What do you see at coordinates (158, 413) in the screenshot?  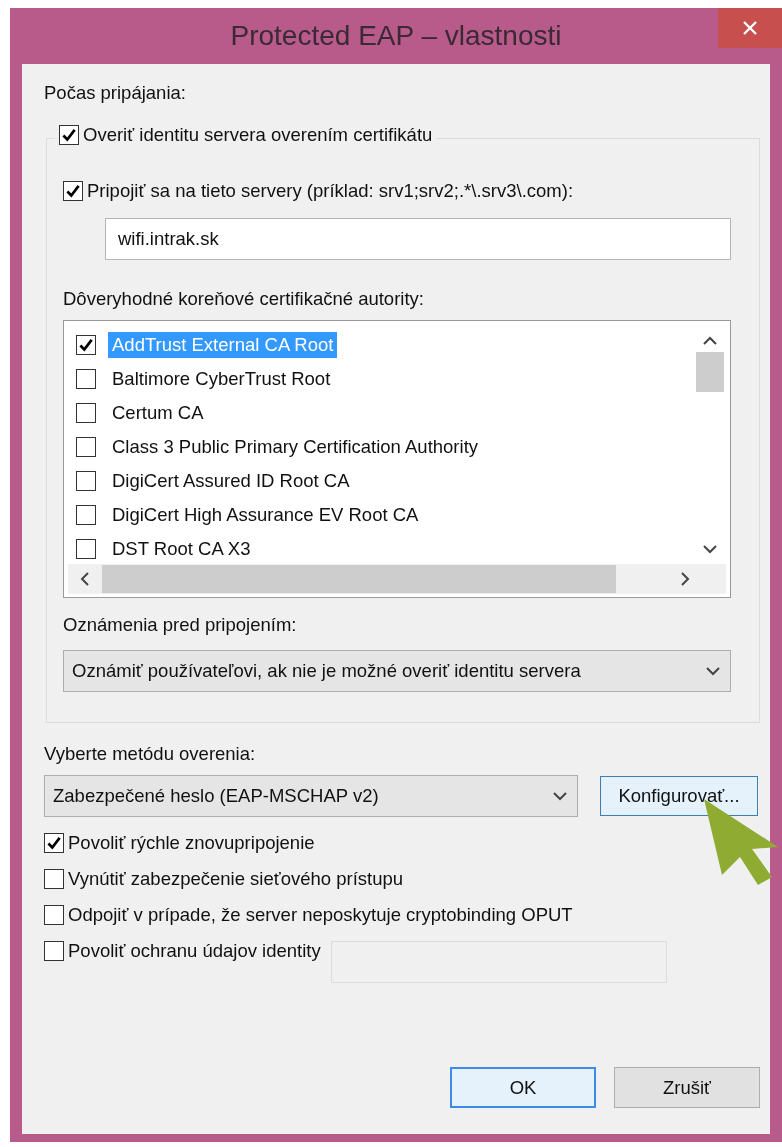 I see `list-item: Certum CA` at bounding box center [158, 413].